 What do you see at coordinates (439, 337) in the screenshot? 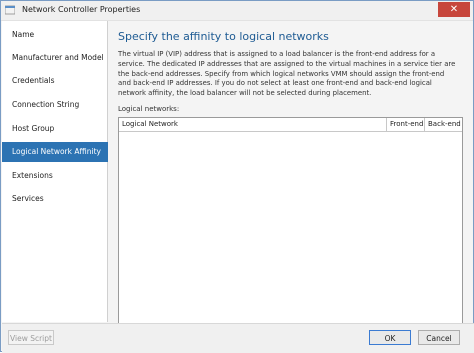
I see `cancel-button: Cancel` at bounding box center [439, 337].